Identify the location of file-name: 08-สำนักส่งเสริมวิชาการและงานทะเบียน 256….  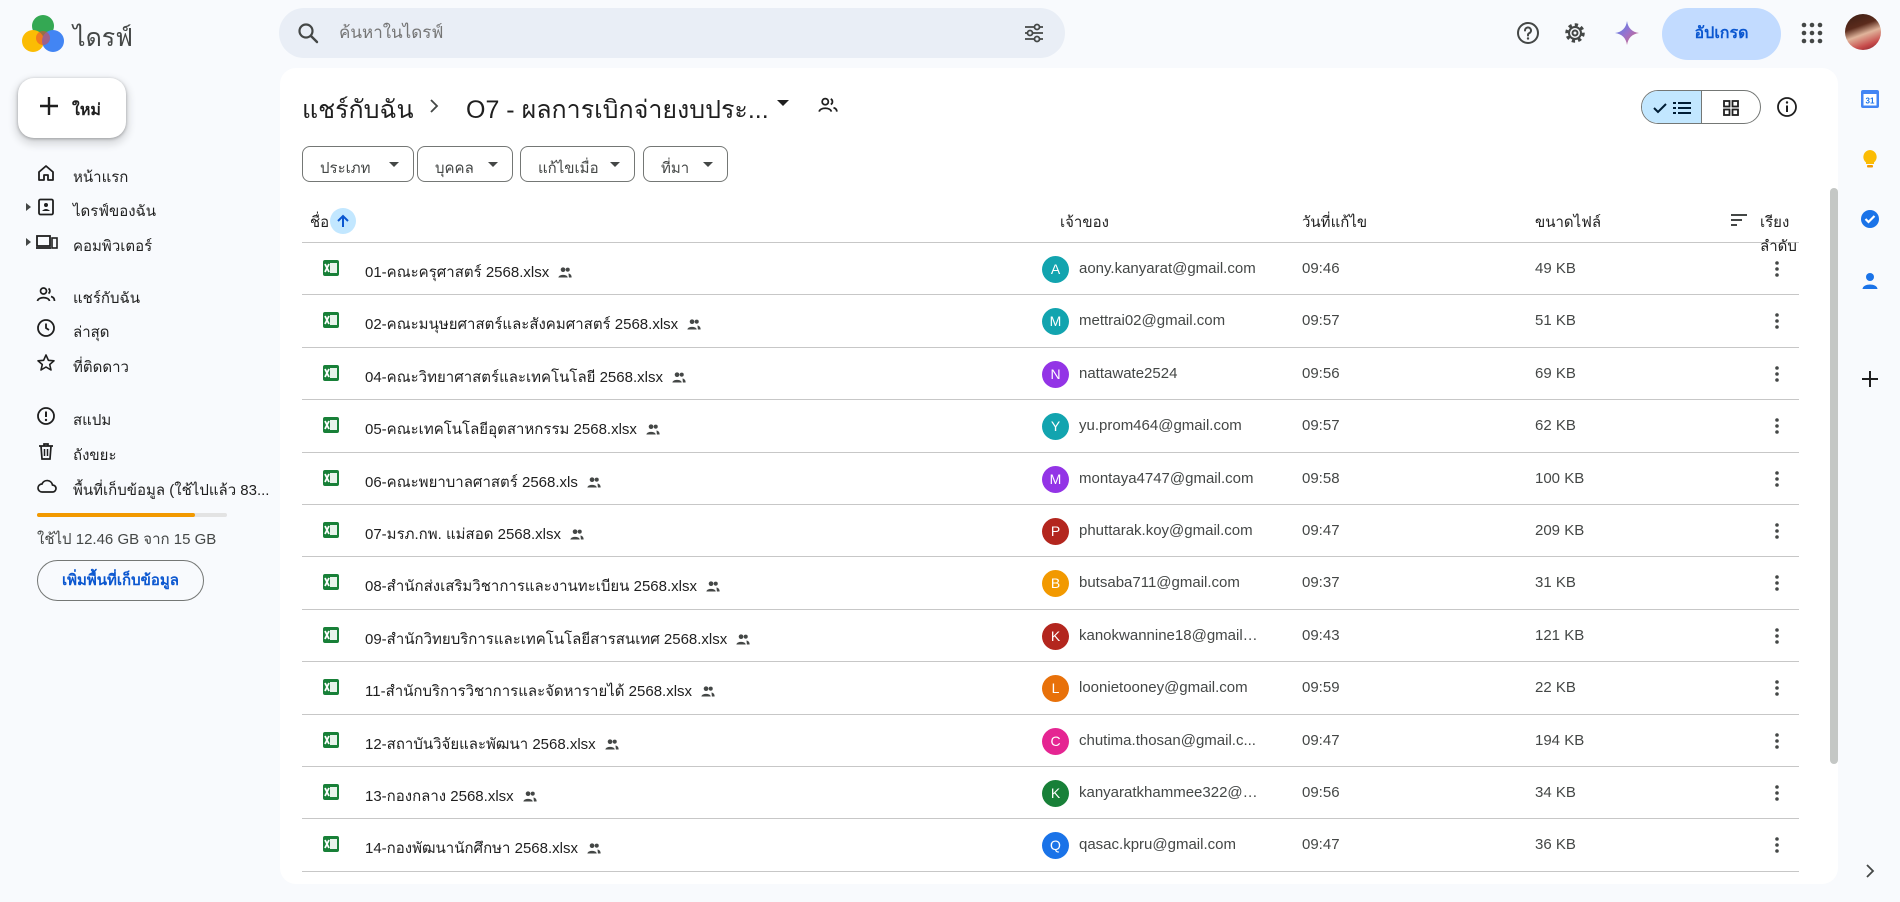
(543, 586).